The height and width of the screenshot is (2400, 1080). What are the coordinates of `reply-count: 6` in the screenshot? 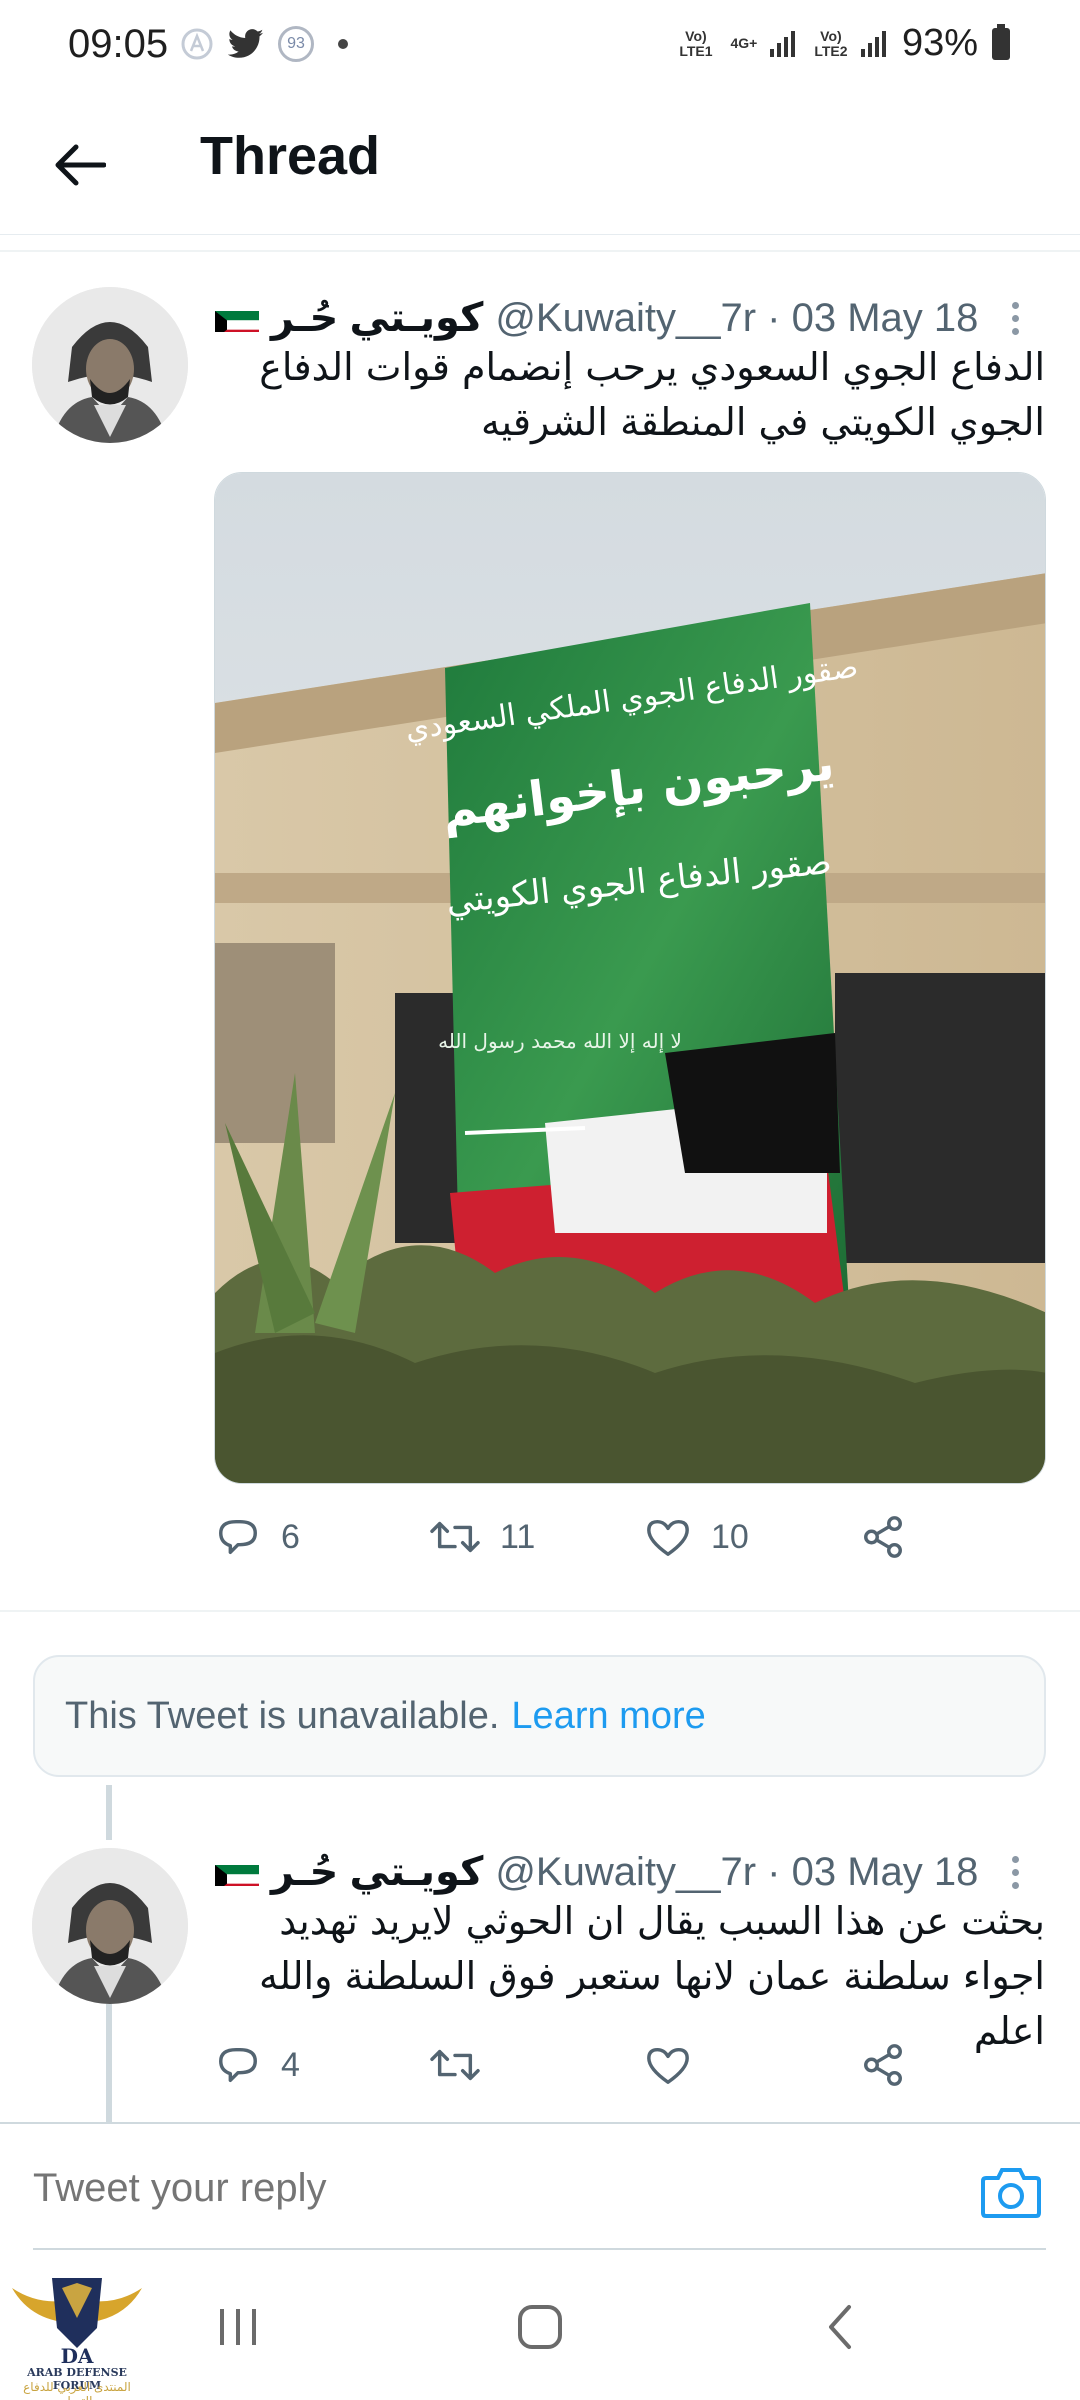 It's located at (290, 1536).